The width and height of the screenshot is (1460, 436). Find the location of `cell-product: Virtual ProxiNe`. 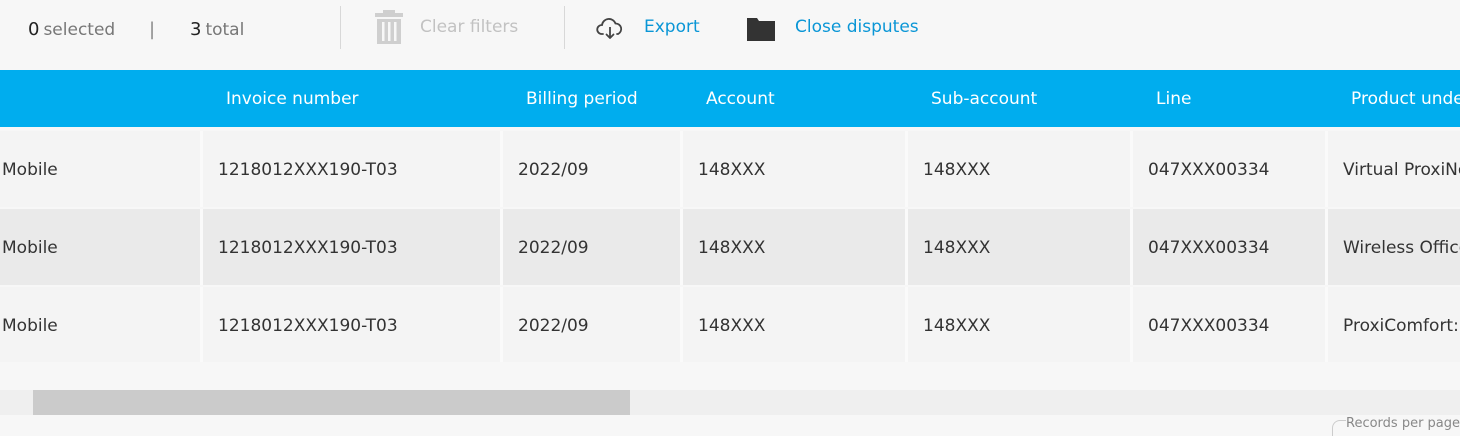

cell-product: Virtual ProxiNe is located at coordinates (1401, 170).